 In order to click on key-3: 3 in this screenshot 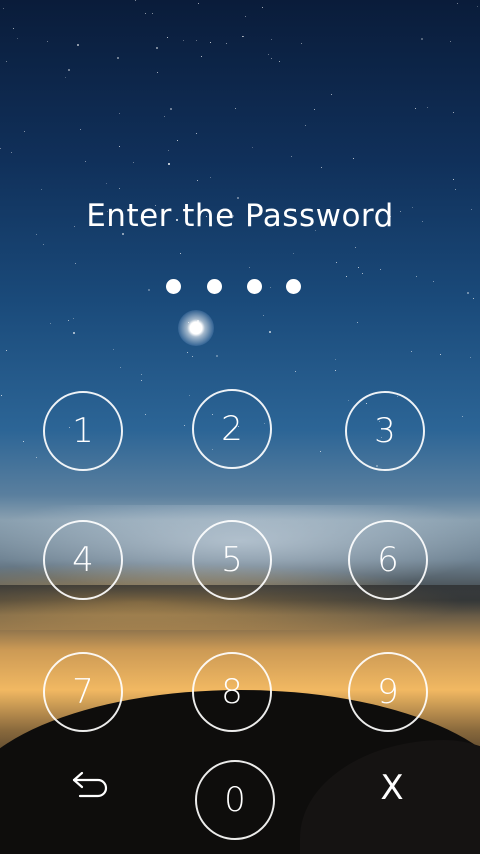, I will do `click(385, 431)`.